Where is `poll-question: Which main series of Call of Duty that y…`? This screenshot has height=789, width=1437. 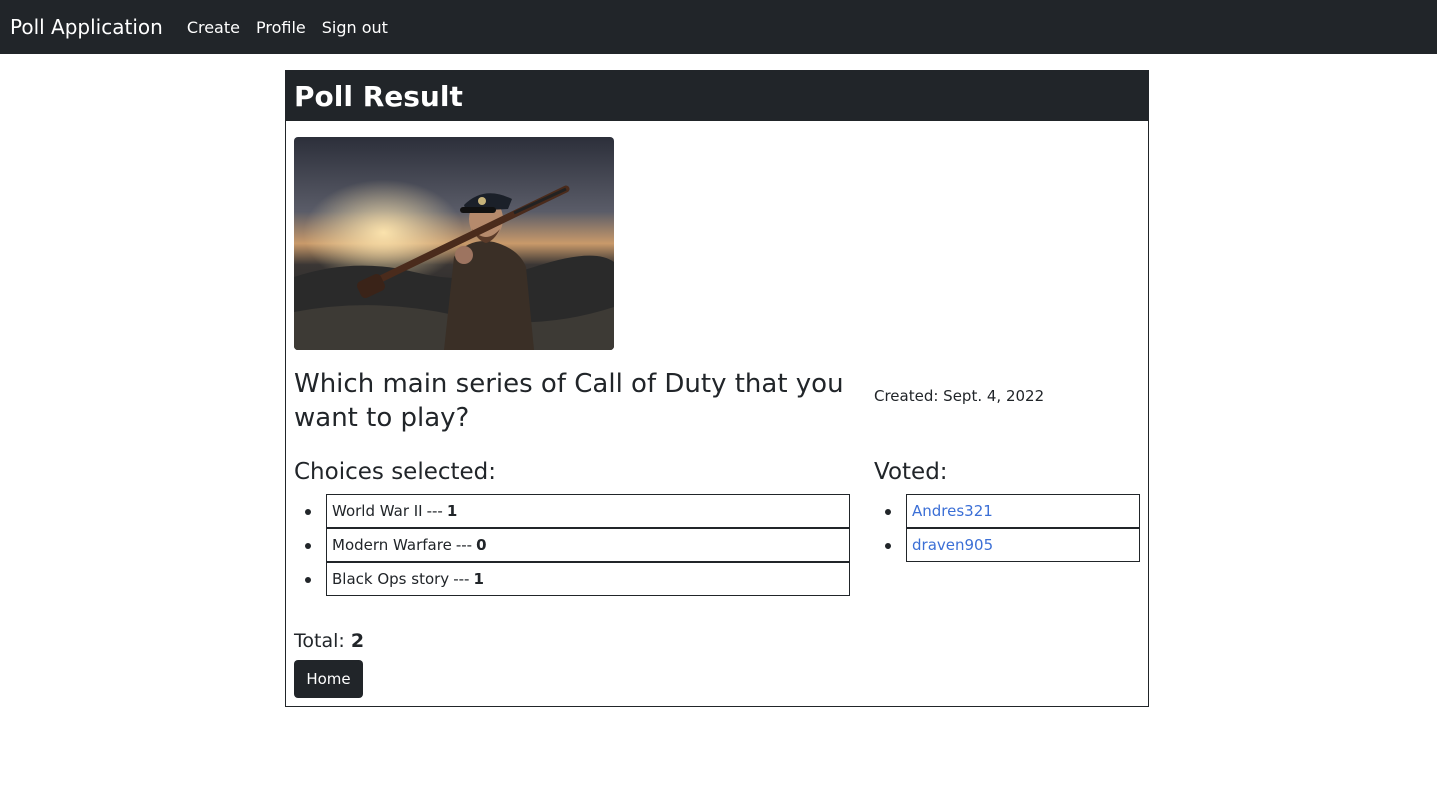 poll-question: Which main series of Call of Duty that y… is located at coordinates (569, 401).